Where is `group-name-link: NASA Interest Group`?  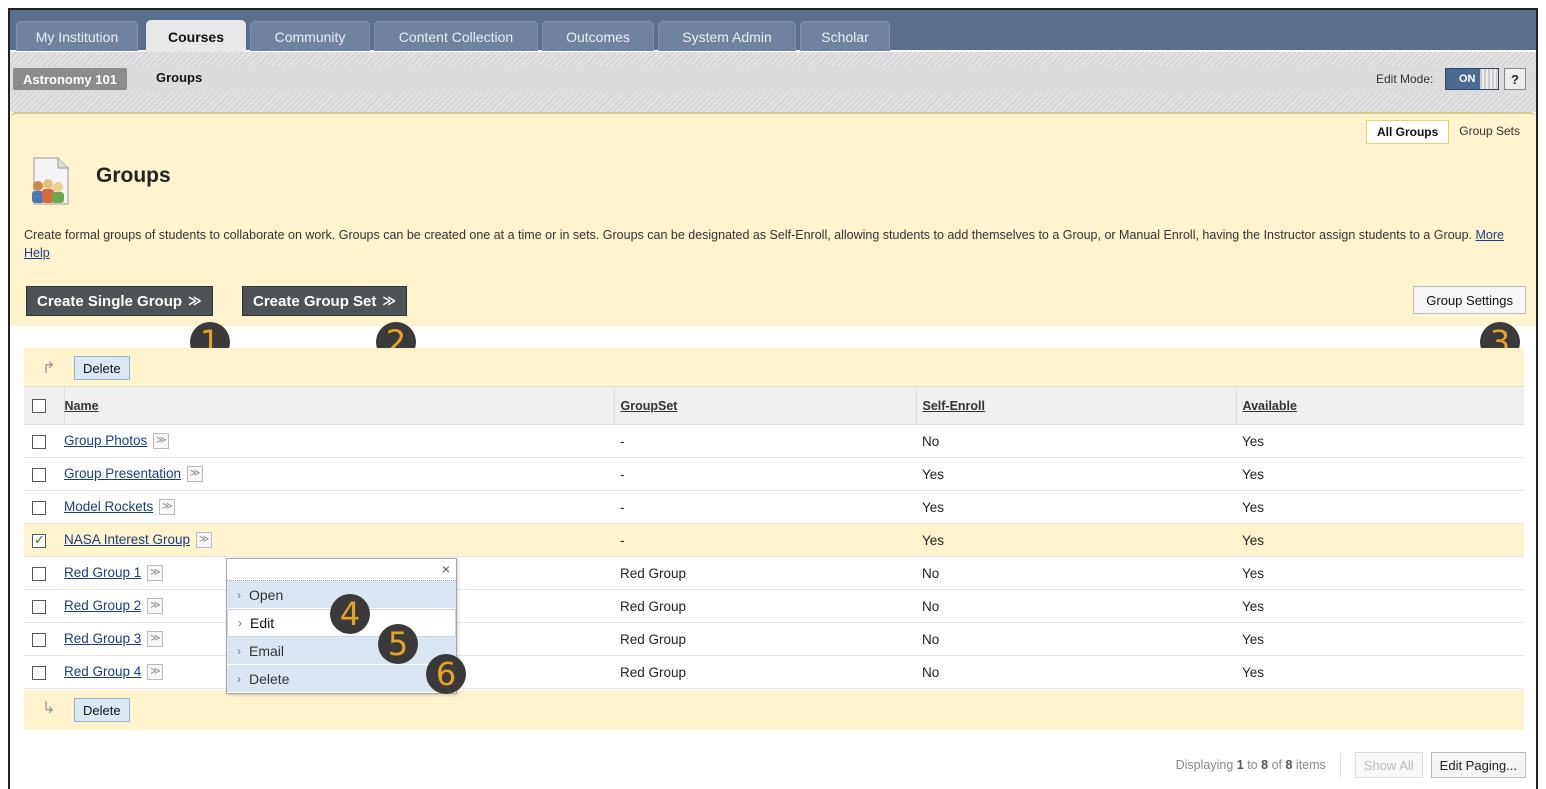
group-name-link: NASA Interest Group is located at coordinates (127, 539).